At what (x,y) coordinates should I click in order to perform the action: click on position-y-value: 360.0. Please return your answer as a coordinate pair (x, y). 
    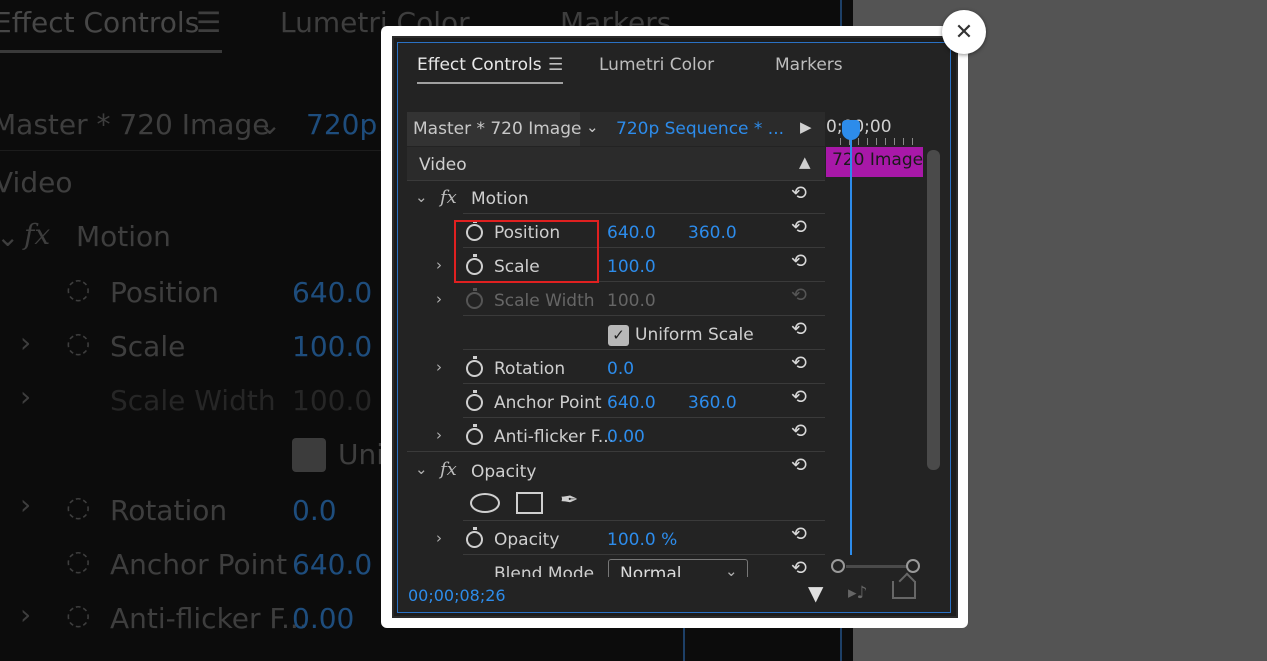
    Looking at the image, I should click on (712, 233).